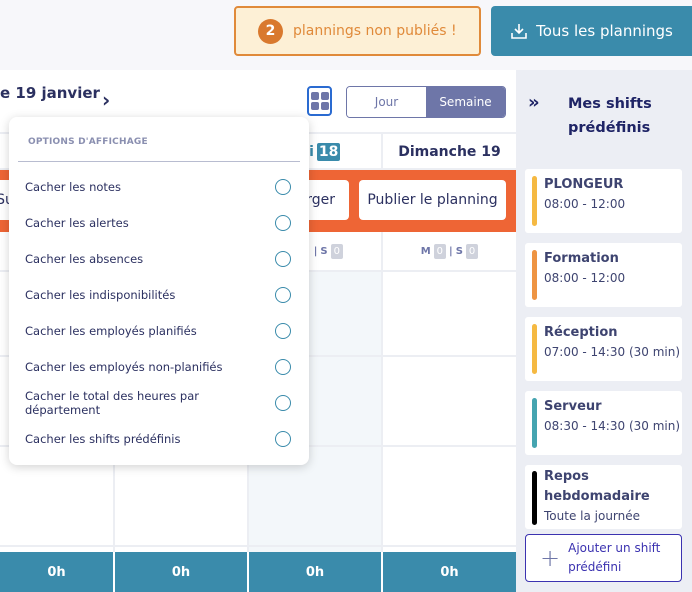 This screenshot has width=692, height=592. I want to click on option-hide-absences: Cacher les absences, so click(158, 259).